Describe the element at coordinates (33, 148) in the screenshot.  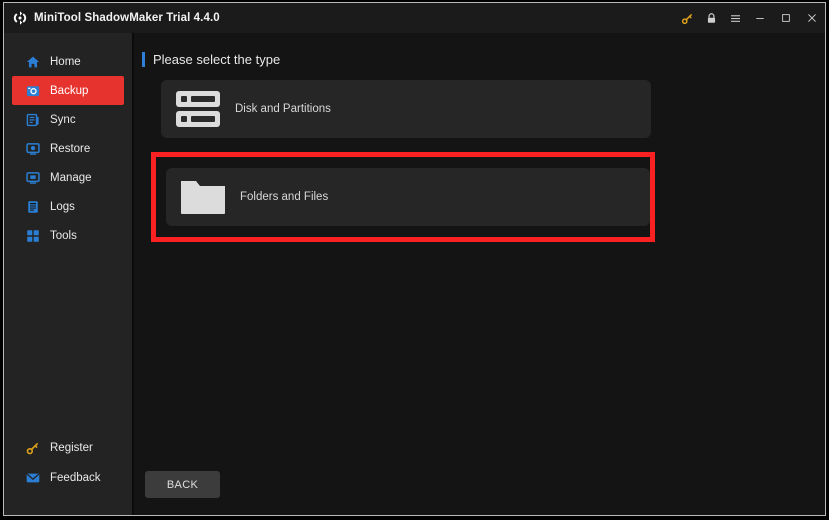
I see `restore-icon` at that location.